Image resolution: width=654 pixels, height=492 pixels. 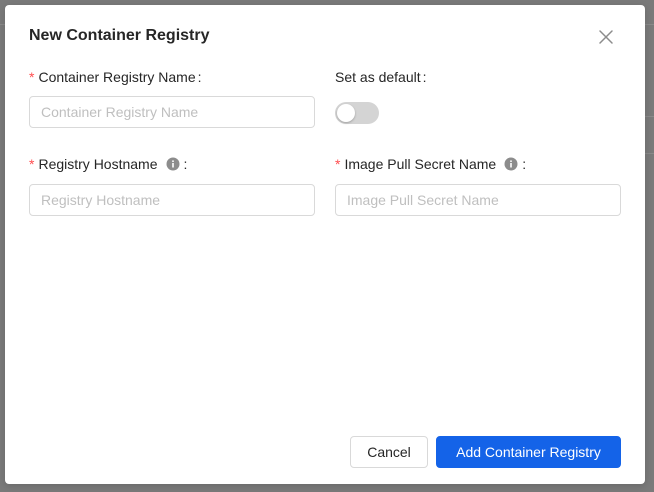 I want to click on pull-secret-label: * Image Pull Secret Name :, so click(x=430, y=164).